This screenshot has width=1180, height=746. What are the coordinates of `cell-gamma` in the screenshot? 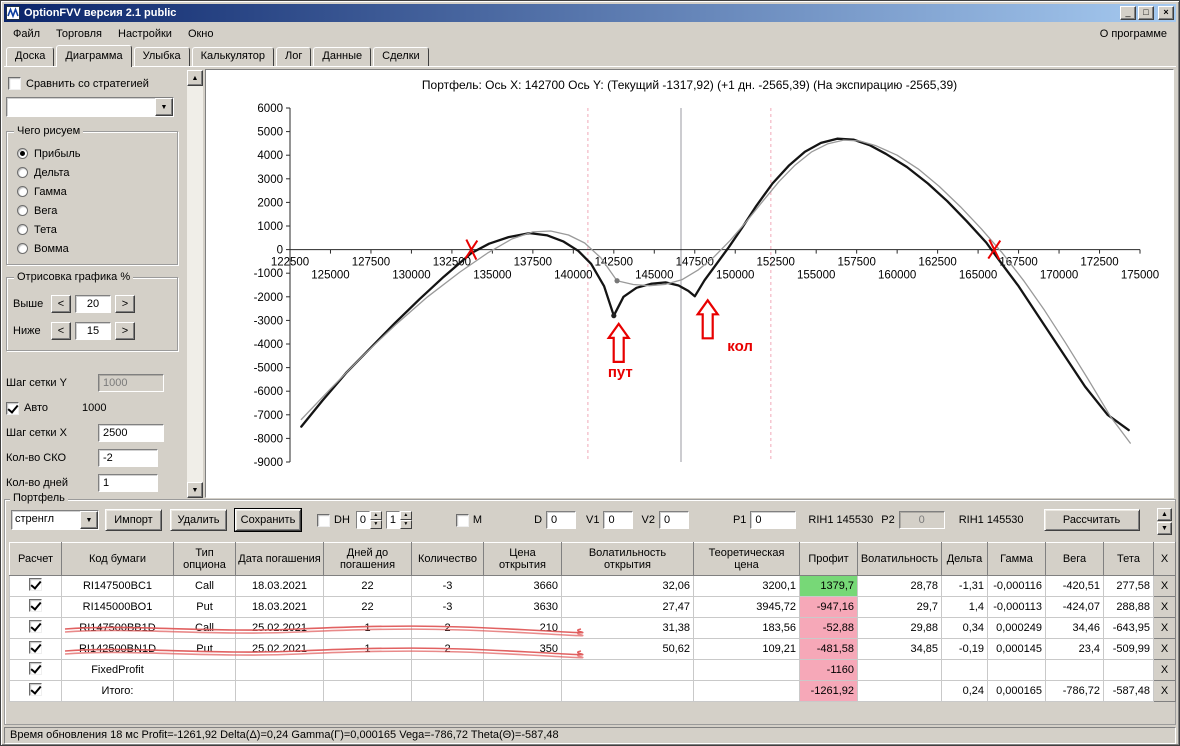 It's located at (1016, 670).